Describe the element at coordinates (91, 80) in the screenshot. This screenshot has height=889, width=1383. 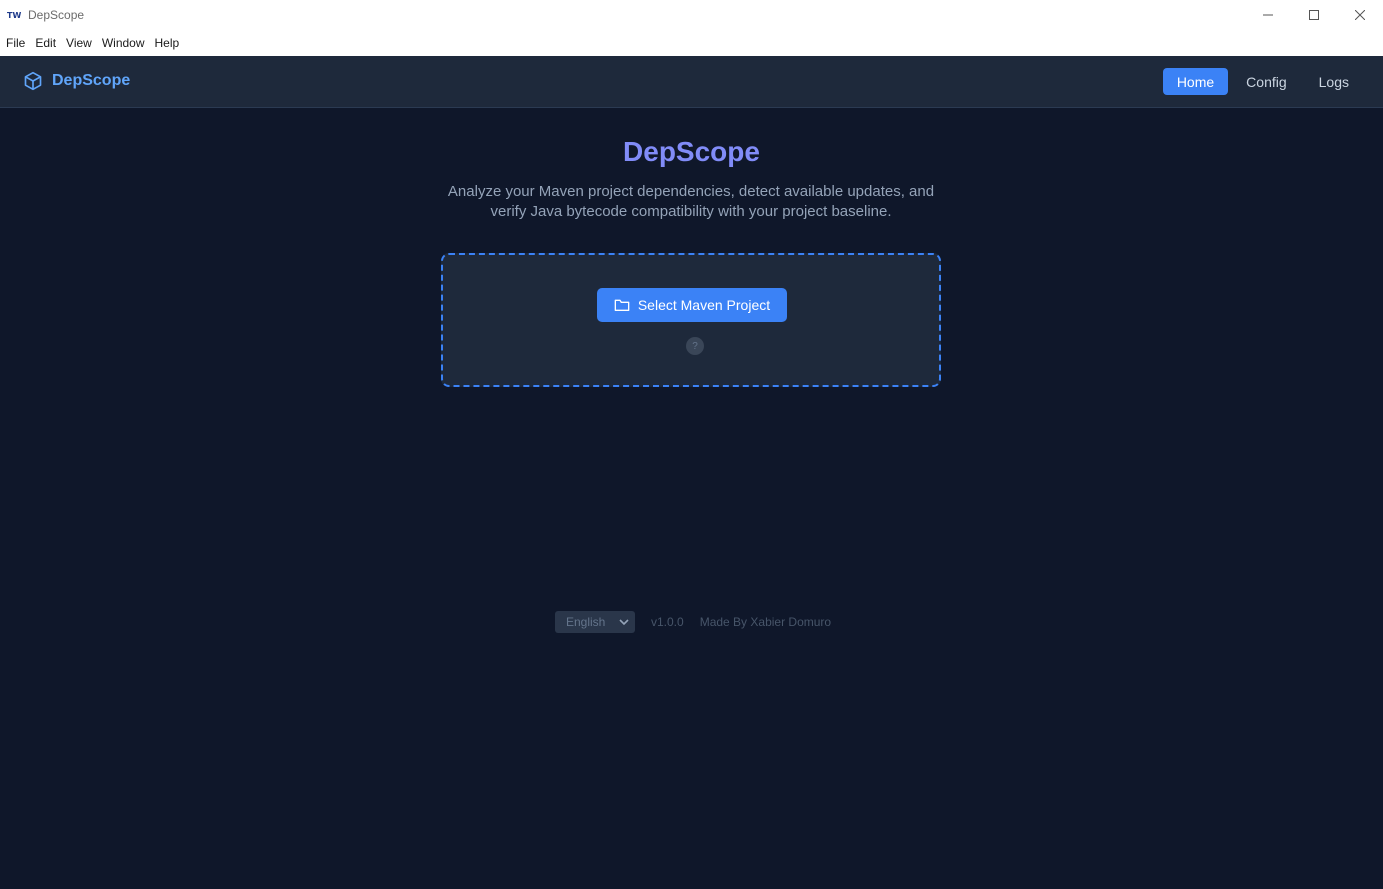
I see `brand-name: DepScope` at that location.